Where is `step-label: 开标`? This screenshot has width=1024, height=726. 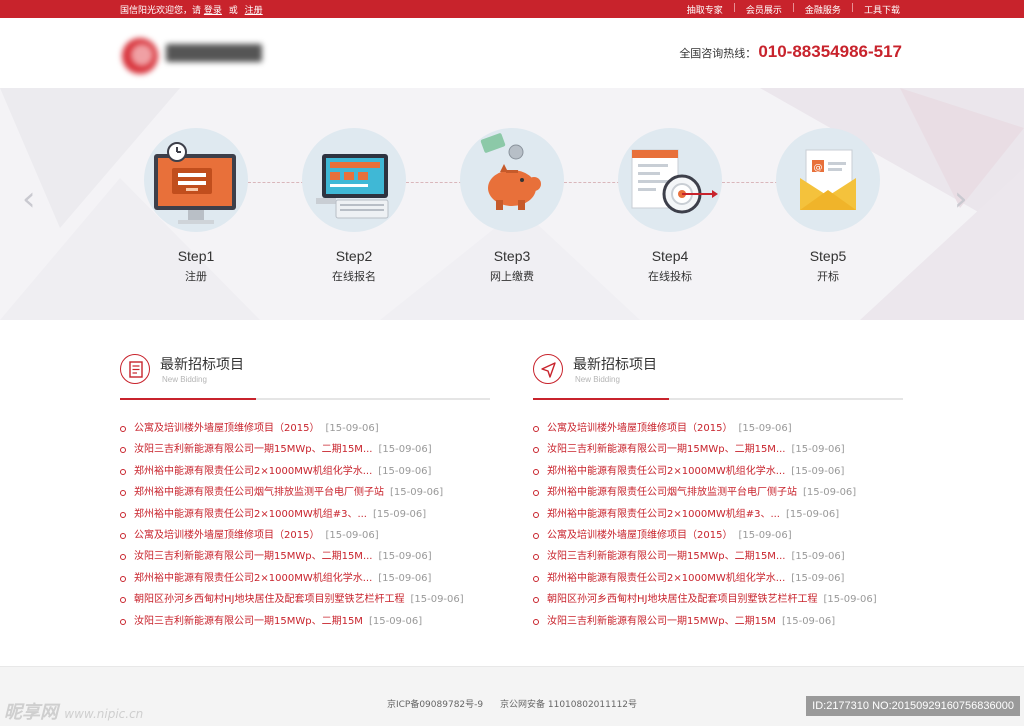 step-label: 开标 is located at coordinates (828, 276).